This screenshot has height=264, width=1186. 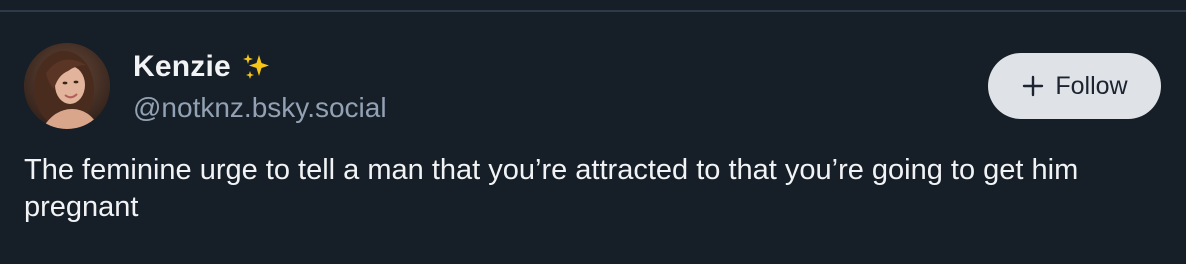 What do you see at coordinates (1091, 86) in the screenshot?
I see `follow-button-label: Follow` at bounding box center [1091, 86].